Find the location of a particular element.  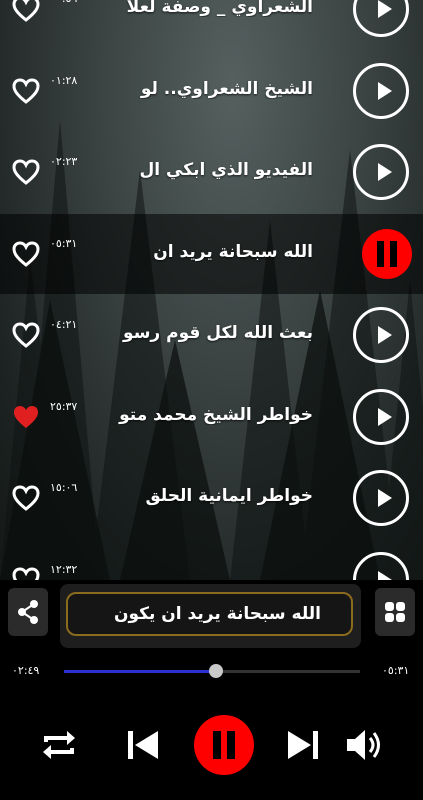

next-button is located at coordinates (303, 747).